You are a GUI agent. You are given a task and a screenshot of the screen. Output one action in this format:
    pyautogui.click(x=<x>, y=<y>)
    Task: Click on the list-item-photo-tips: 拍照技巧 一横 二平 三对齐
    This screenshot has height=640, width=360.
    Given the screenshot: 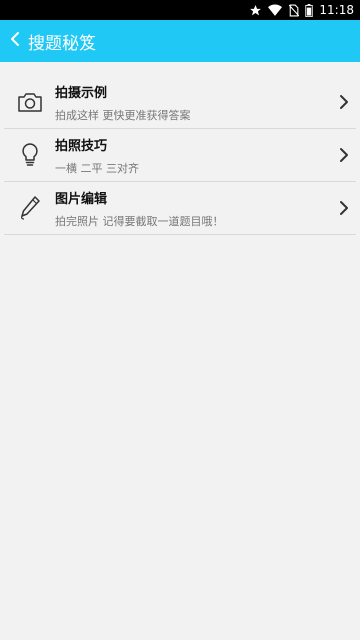 What is the action you would take?
    pyautogui.click(x=180, y=155)
    